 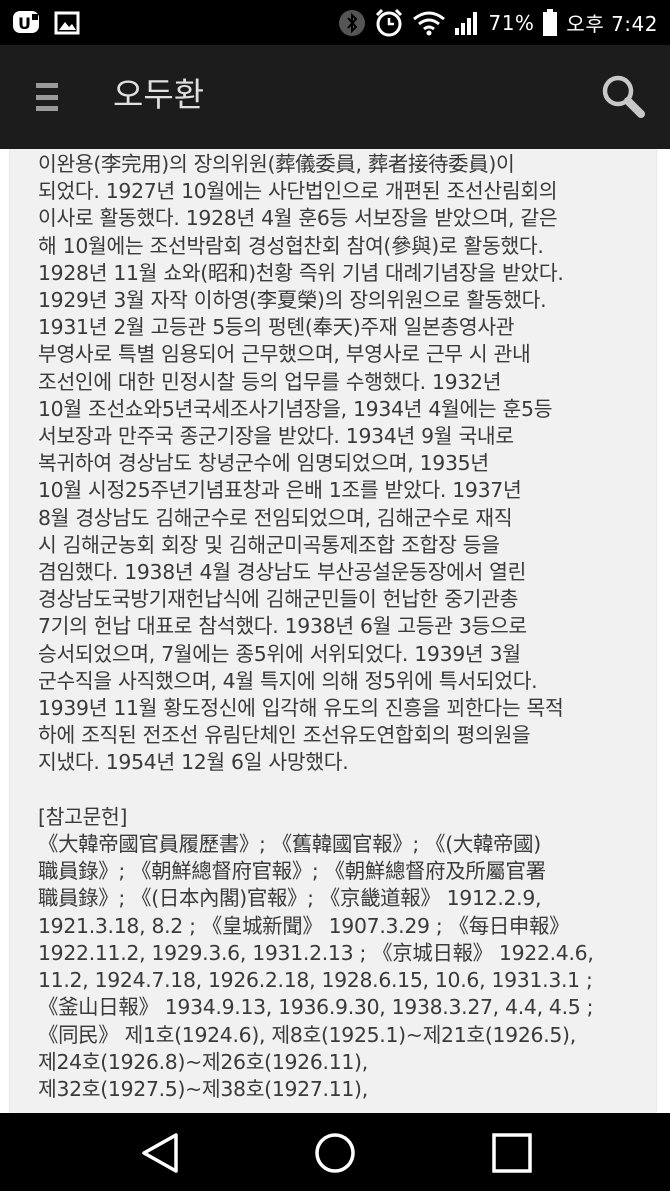 I want to click on home-circle-icon, so click(x=335, y=1153).